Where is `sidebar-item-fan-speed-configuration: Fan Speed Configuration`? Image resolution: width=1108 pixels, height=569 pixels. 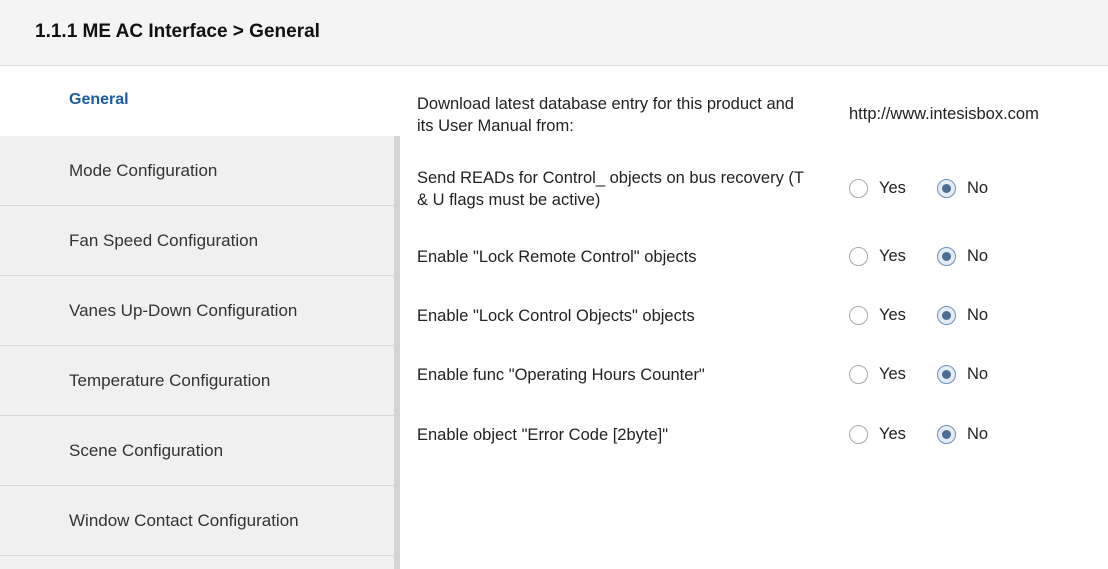
sidebar-item-fan-speed-configuration: Fan Speed Configuration is located at coordinates (197, 241).